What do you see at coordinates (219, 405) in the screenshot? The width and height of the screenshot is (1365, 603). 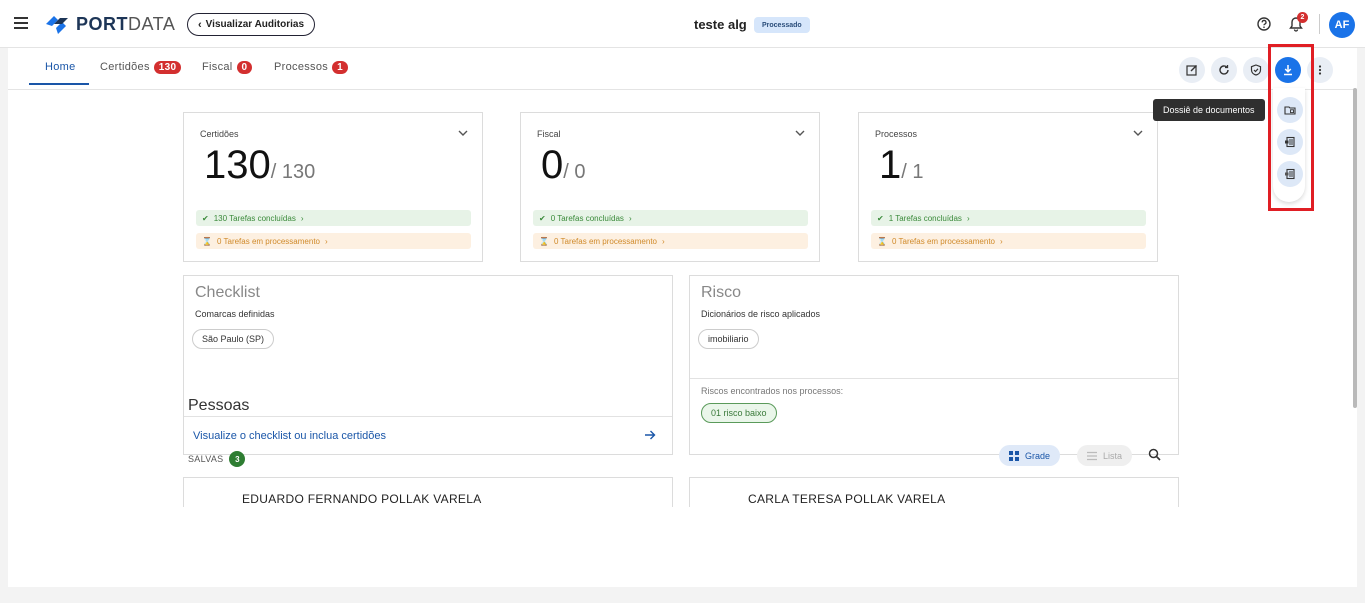 I see `people-section-title: Pessoas` at bounding box center [219, 405].